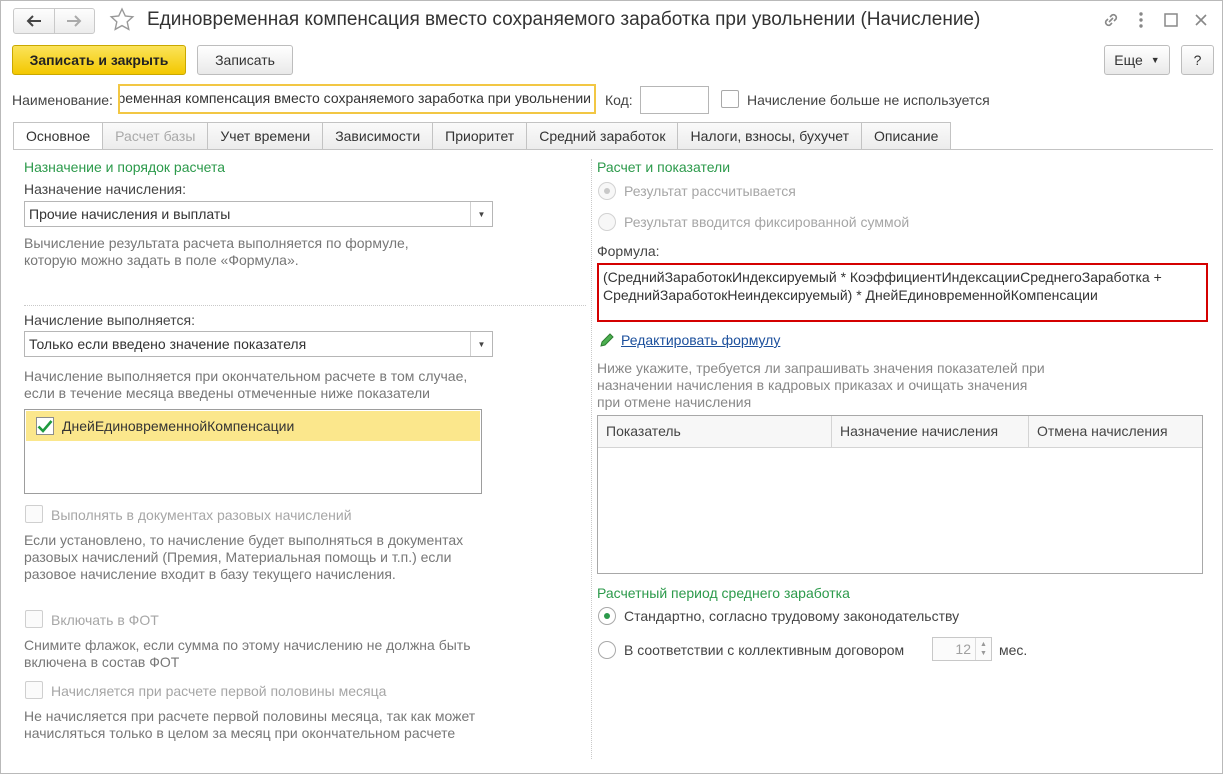  I want to click on save-and-close-button: Записать и закрыть, so click(99, 60).